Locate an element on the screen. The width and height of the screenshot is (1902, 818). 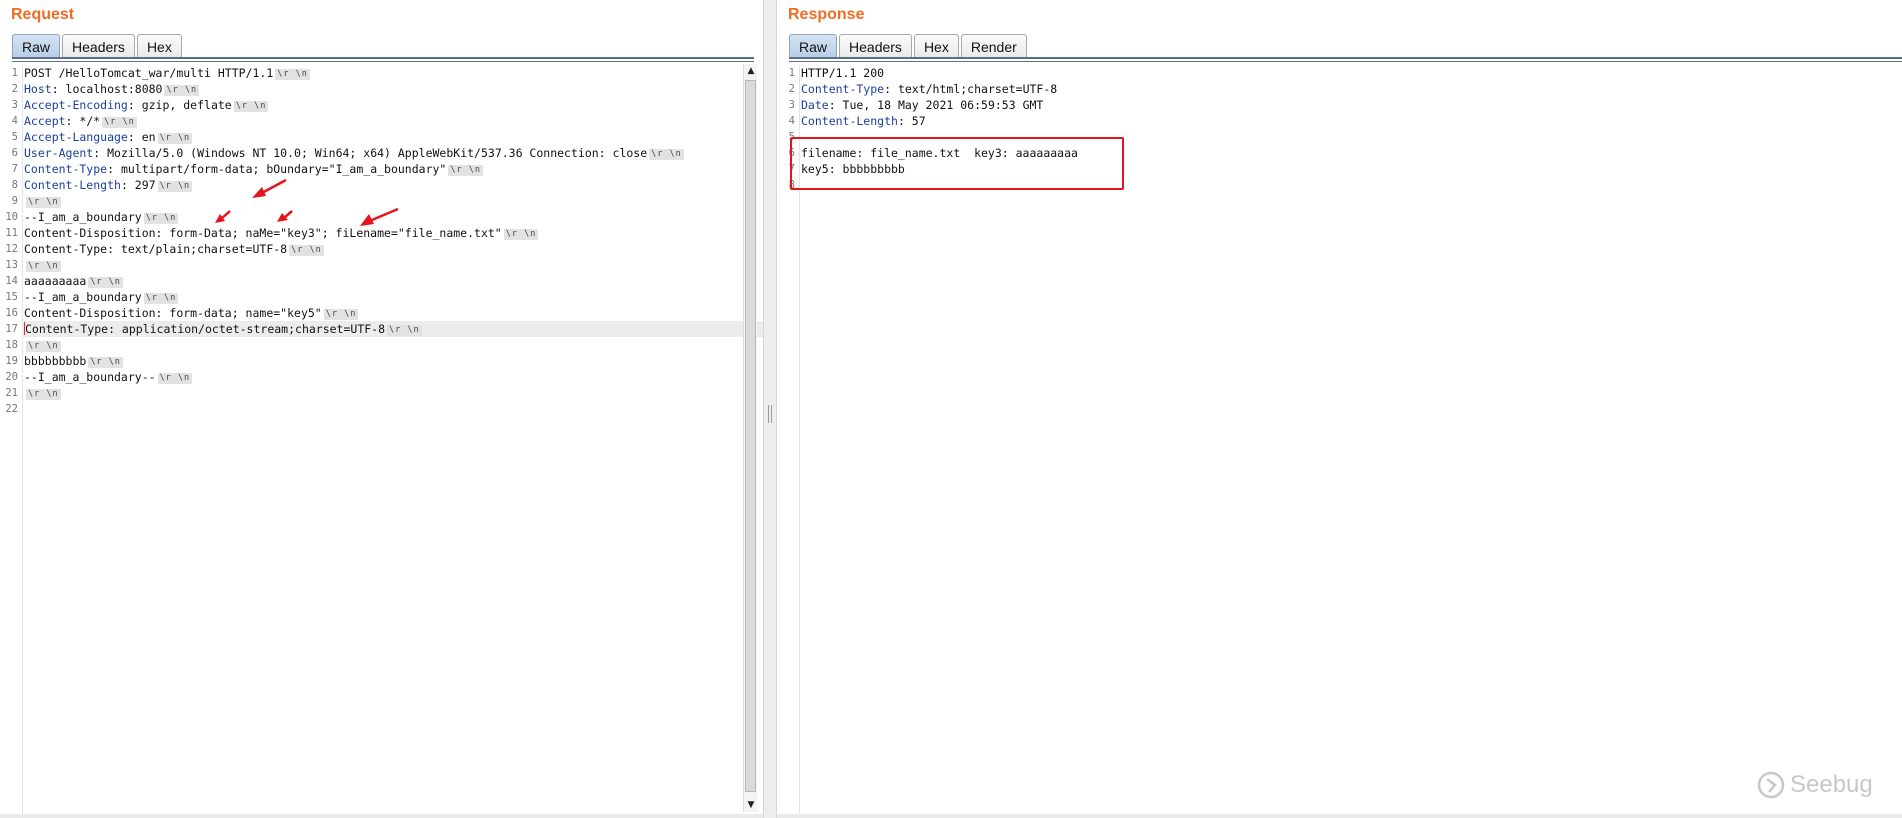
line-number: 17 is located at coordinates (11, 329).